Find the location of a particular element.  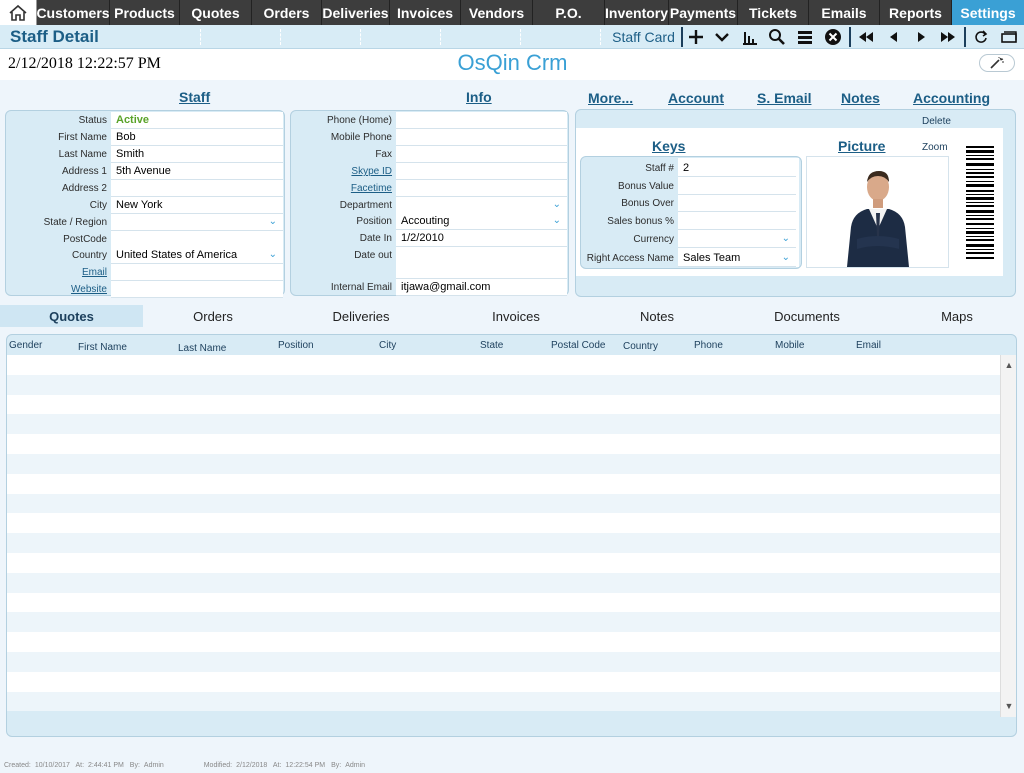

last-name-field: Smith is located at coordinates (197, 154).